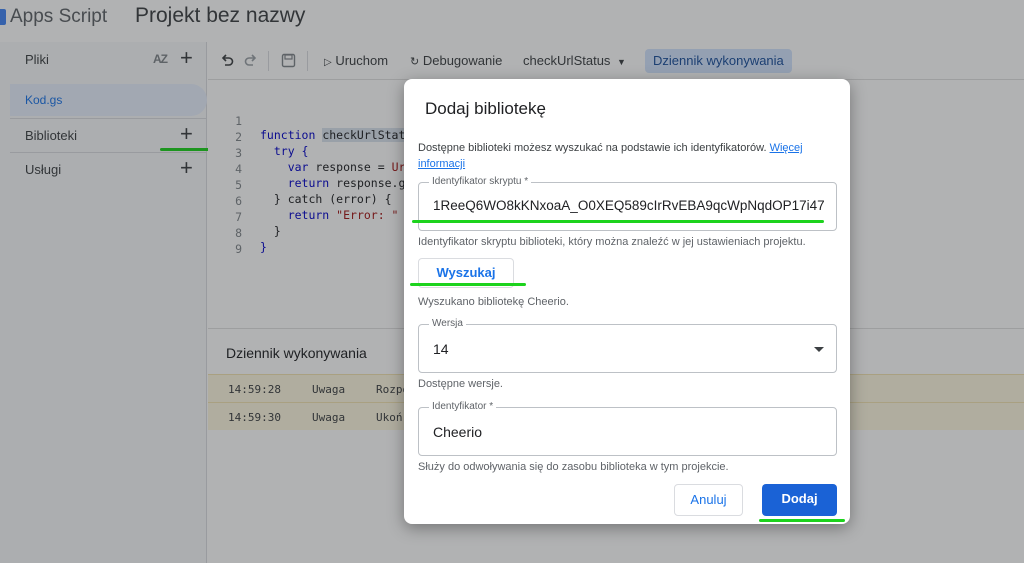 This screenshot has width=1024, height=563. I want to click on identifier-input: Cheerio, so click(457, 432).